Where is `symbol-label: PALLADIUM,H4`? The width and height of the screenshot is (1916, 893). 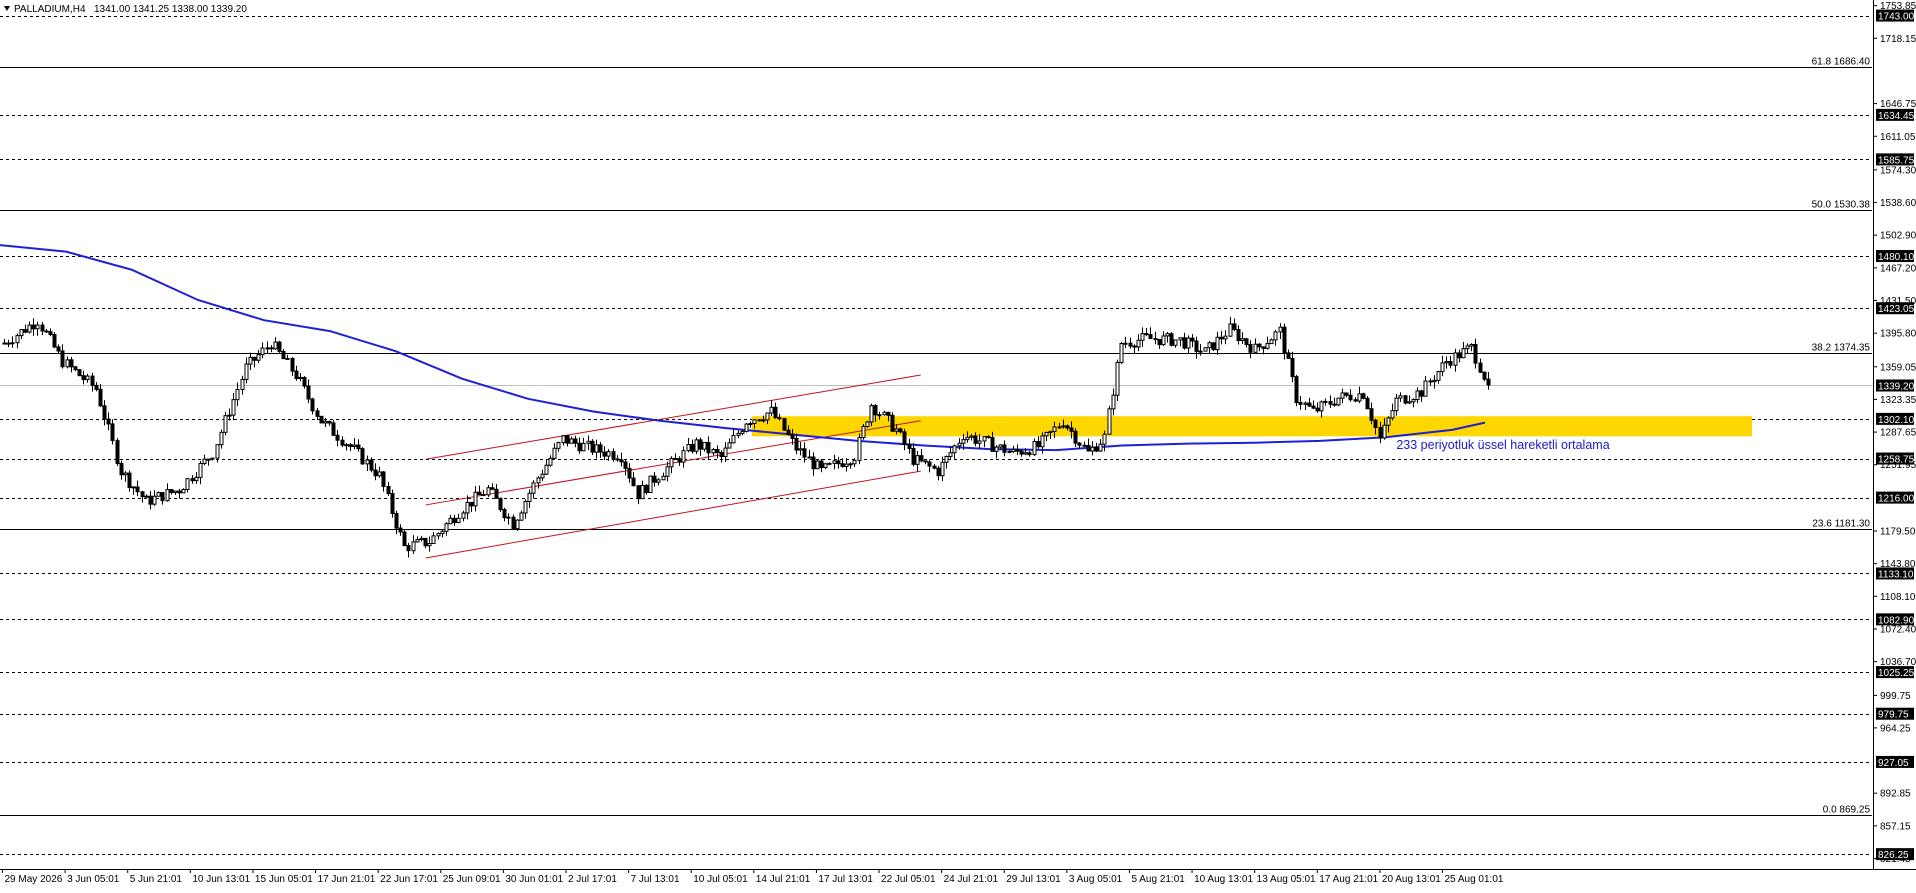 symbol-label: PALLADIUM,H4 is located at coordinates (50, 9).